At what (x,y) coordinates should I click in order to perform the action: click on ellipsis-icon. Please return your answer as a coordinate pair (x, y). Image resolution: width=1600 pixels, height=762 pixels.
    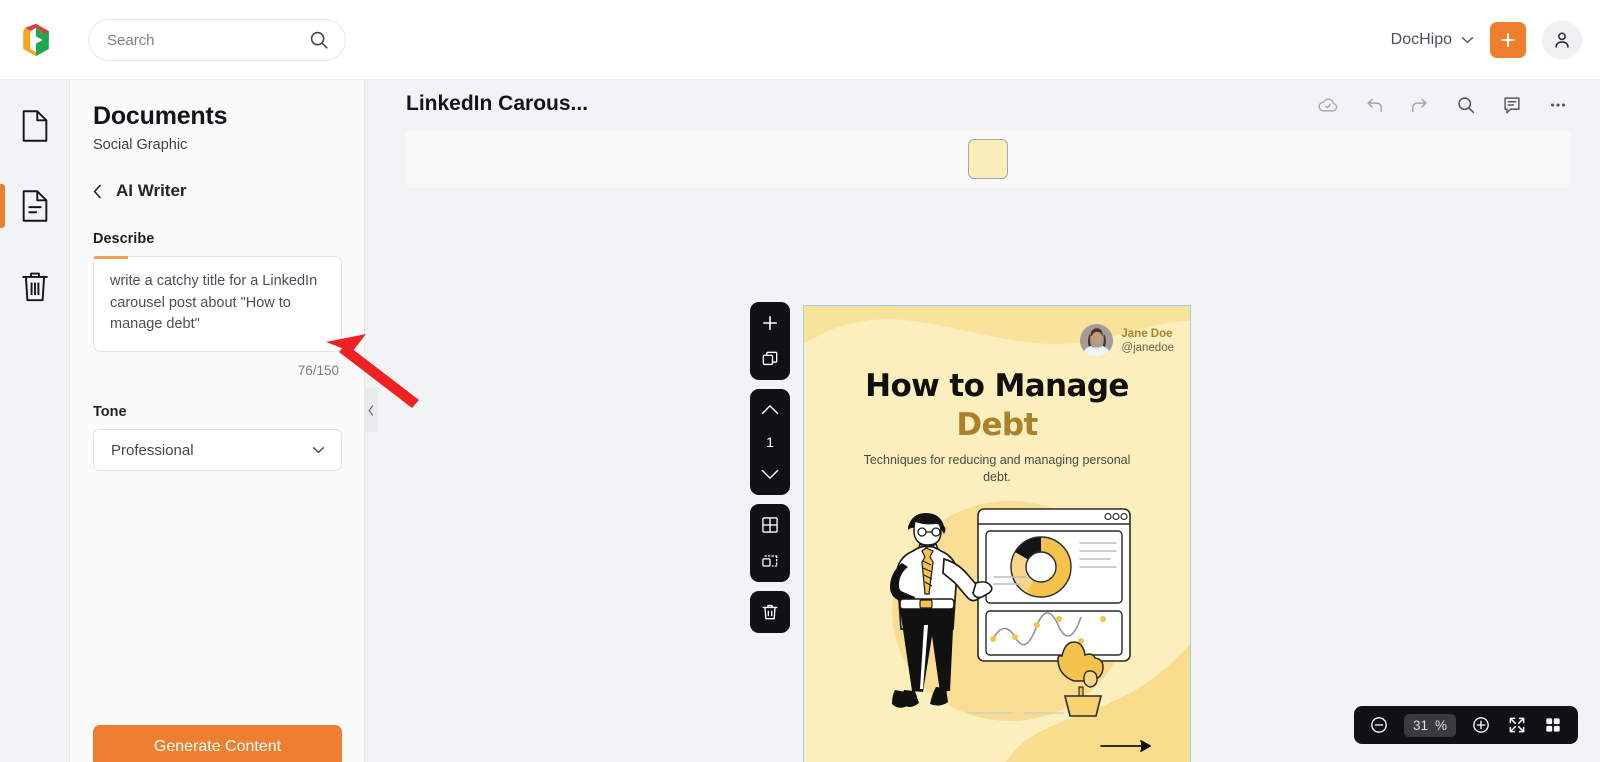
    Looking at the image, I should click on (1558, 105).